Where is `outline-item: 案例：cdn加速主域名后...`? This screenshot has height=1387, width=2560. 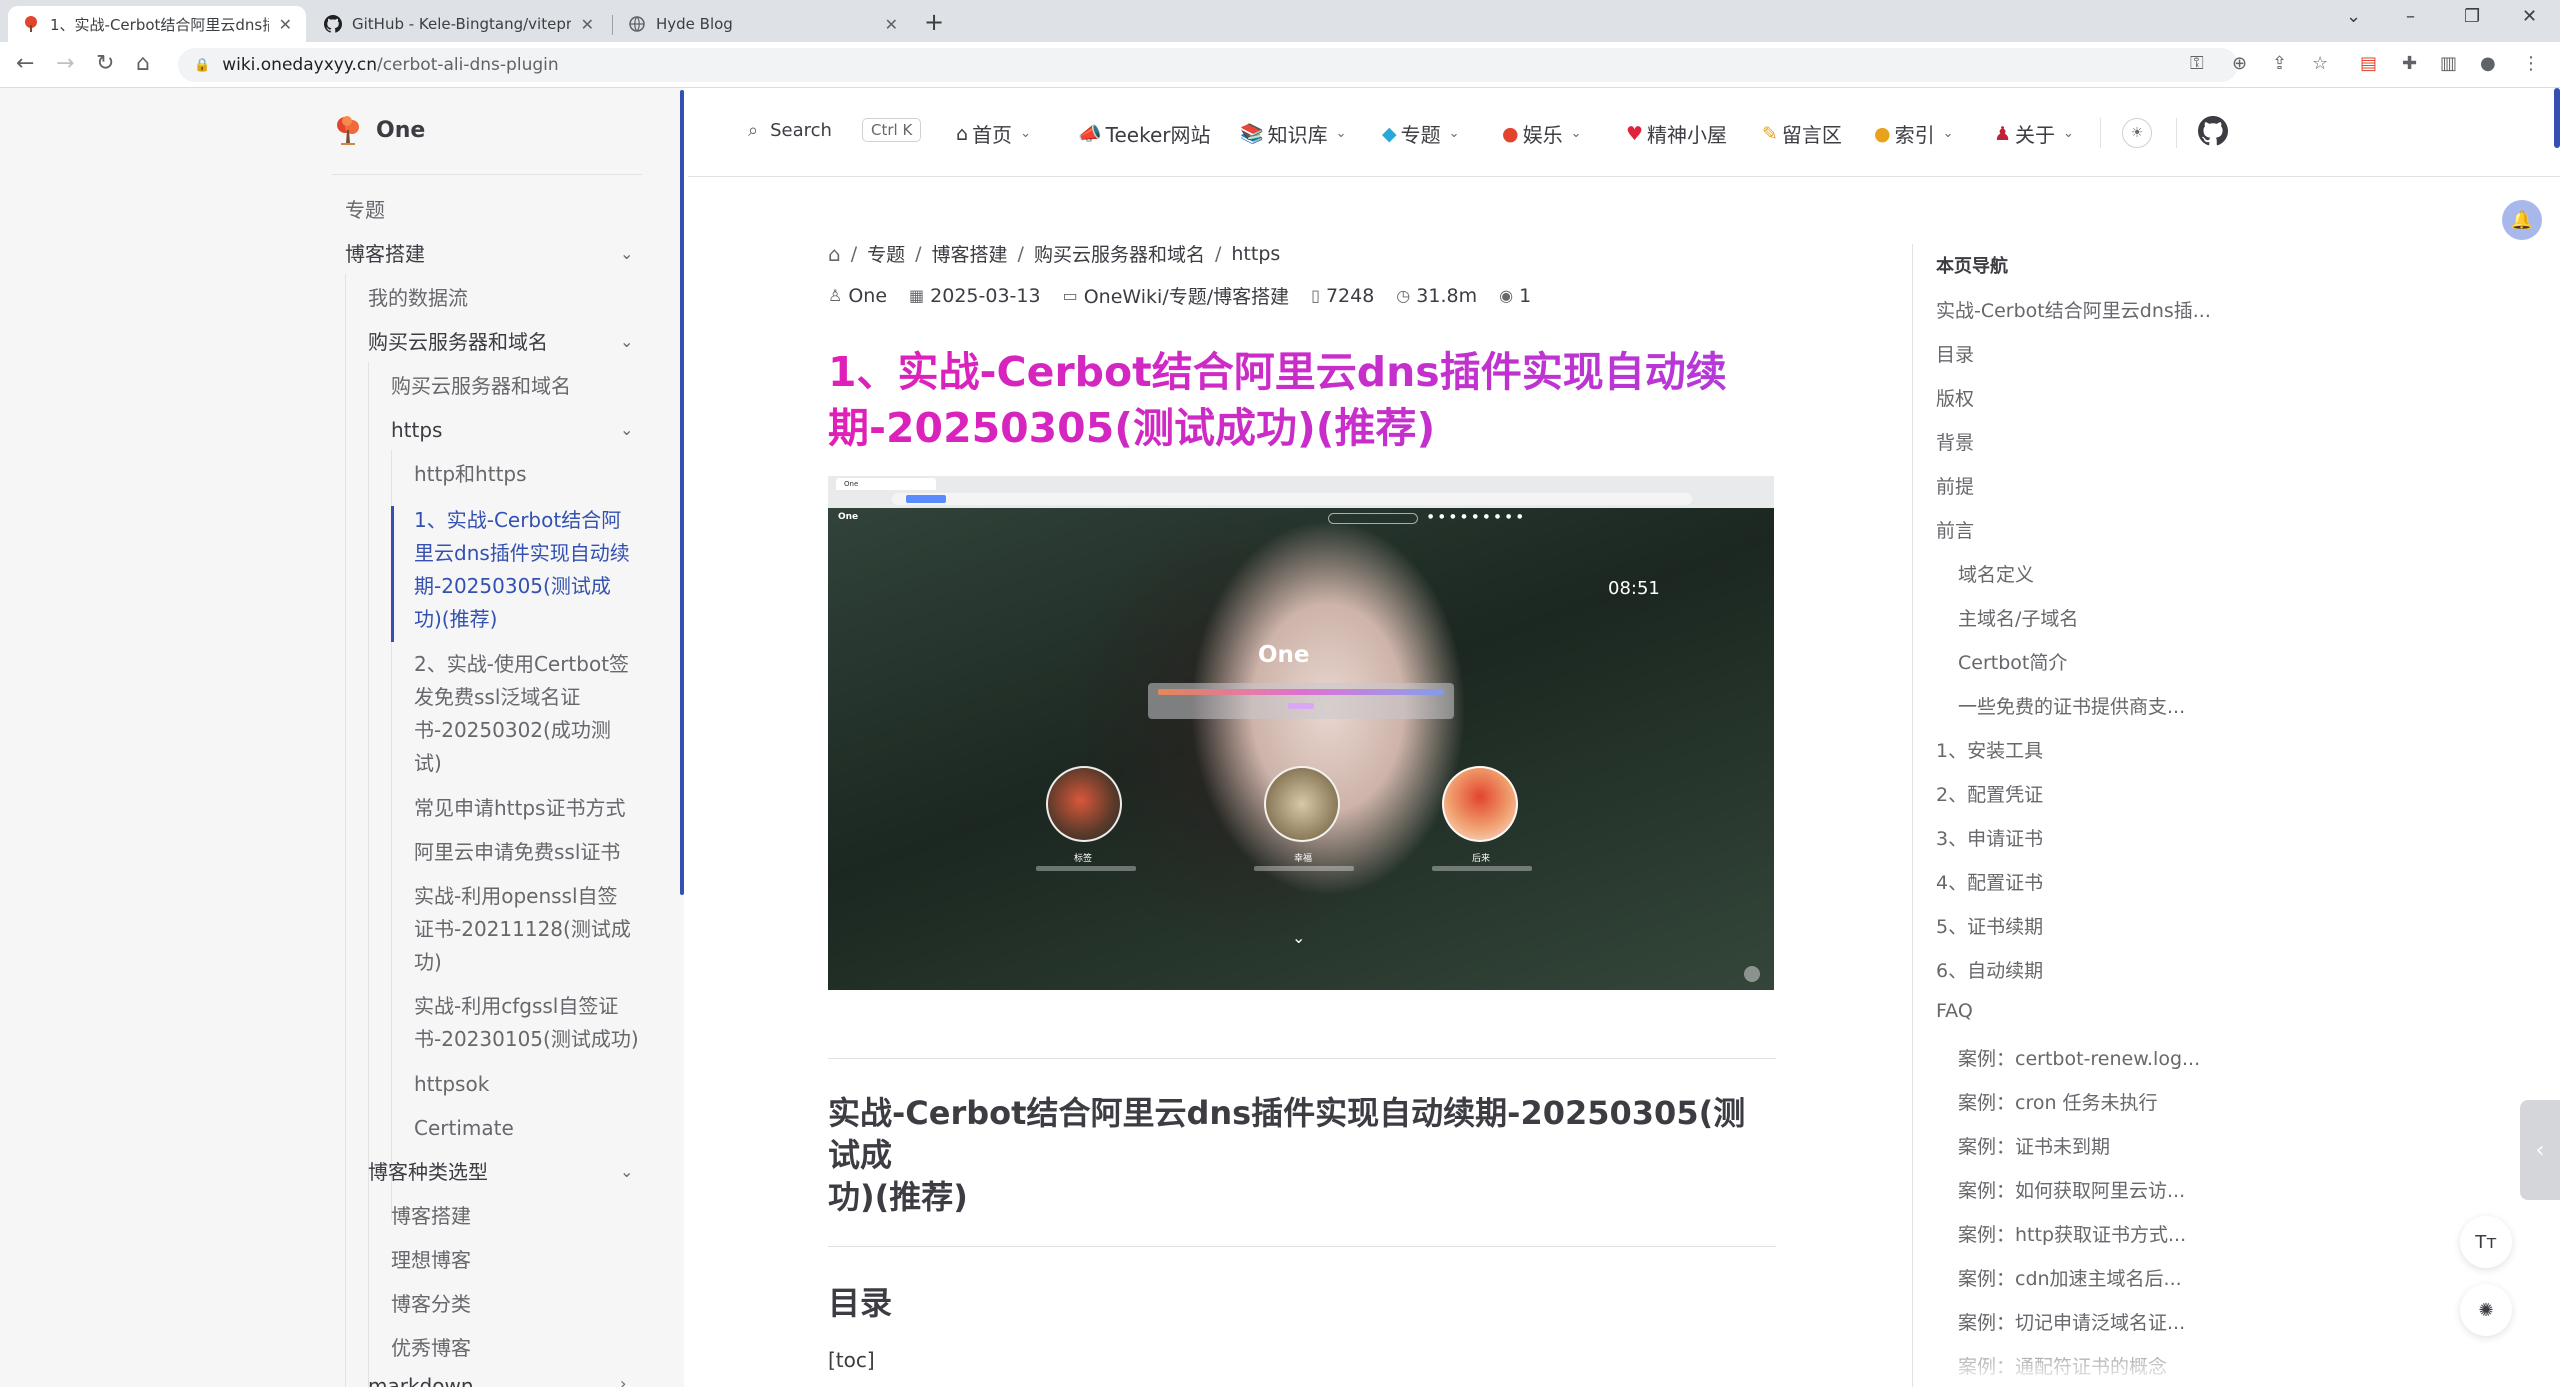
outline-item: 案例：cdn加速主域名后... is located at coordinates (2070, 1277).